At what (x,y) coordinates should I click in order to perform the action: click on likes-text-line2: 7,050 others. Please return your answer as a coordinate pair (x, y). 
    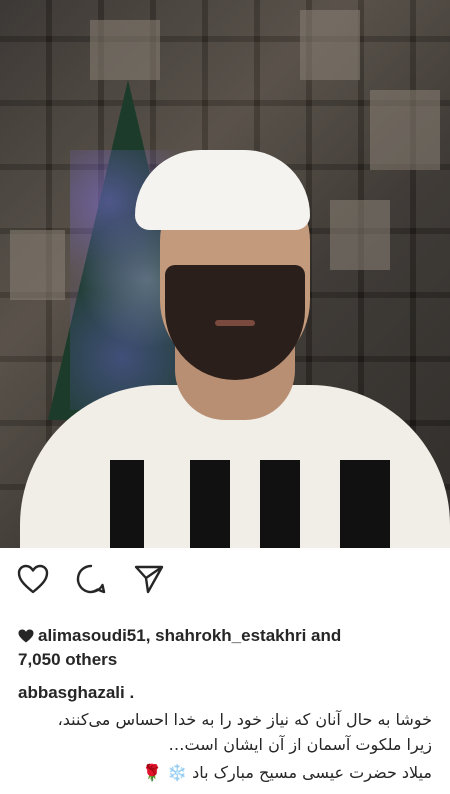
    Looking at the image, I should click on (67, 659).